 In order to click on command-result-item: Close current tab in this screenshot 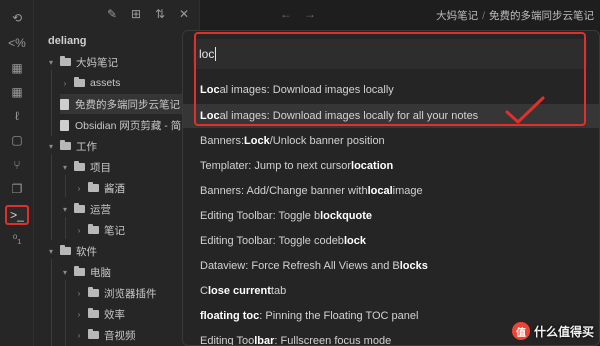, I will do `click(391, 291)`.